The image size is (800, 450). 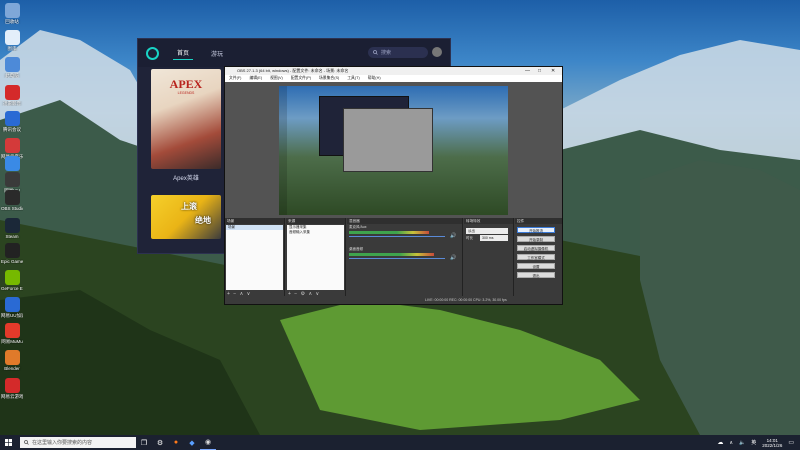 I want to click on duration-label: 时长, so click(x=469, y=238).